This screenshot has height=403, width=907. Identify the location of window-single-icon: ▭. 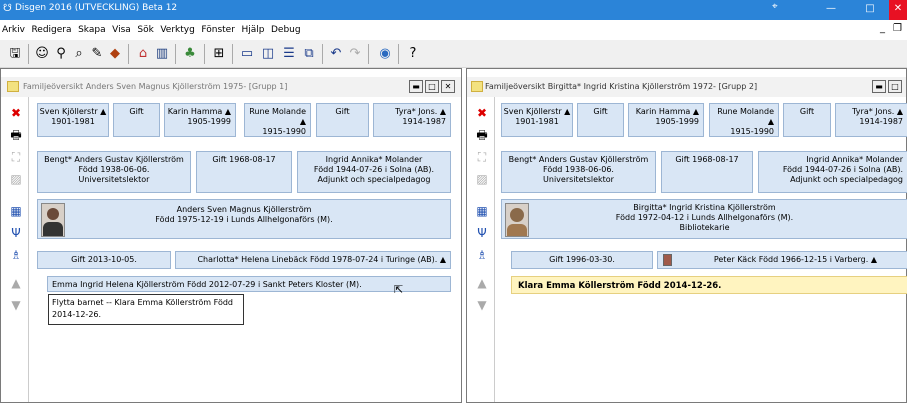
(247, 54).